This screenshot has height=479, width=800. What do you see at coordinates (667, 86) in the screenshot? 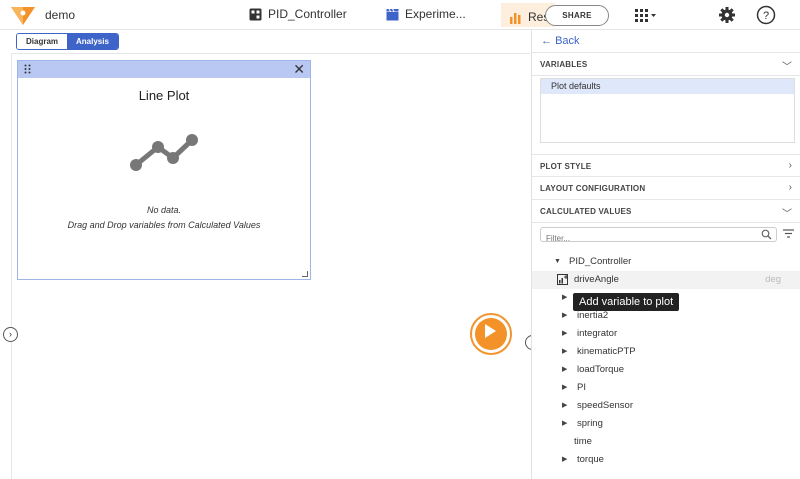
I see `variable-item: Plot defaults` at bounding box center [667, 86].